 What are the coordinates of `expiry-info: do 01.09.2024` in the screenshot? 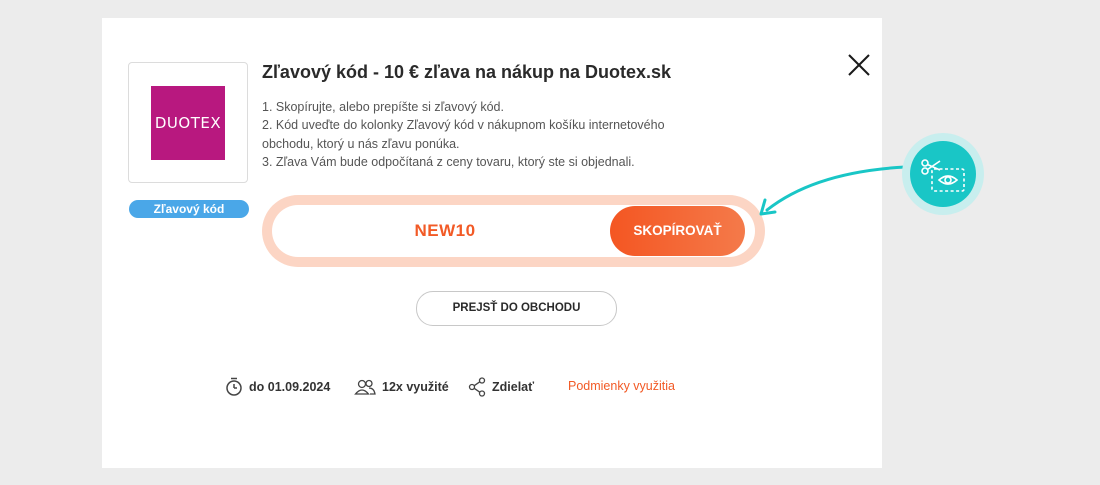 It's located at (277, 387).